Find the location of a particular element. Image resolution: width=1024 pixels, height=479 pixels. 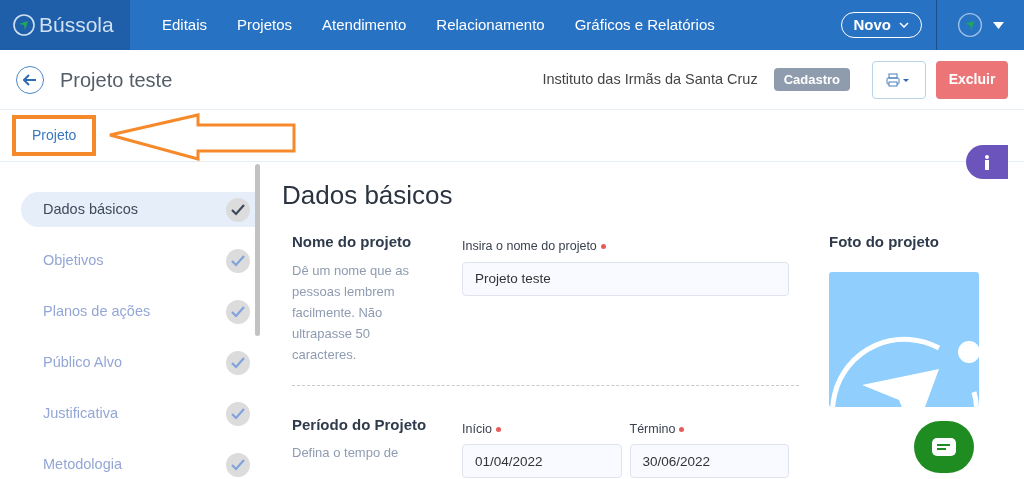

caret-icon is located at coordinates (998, 25).